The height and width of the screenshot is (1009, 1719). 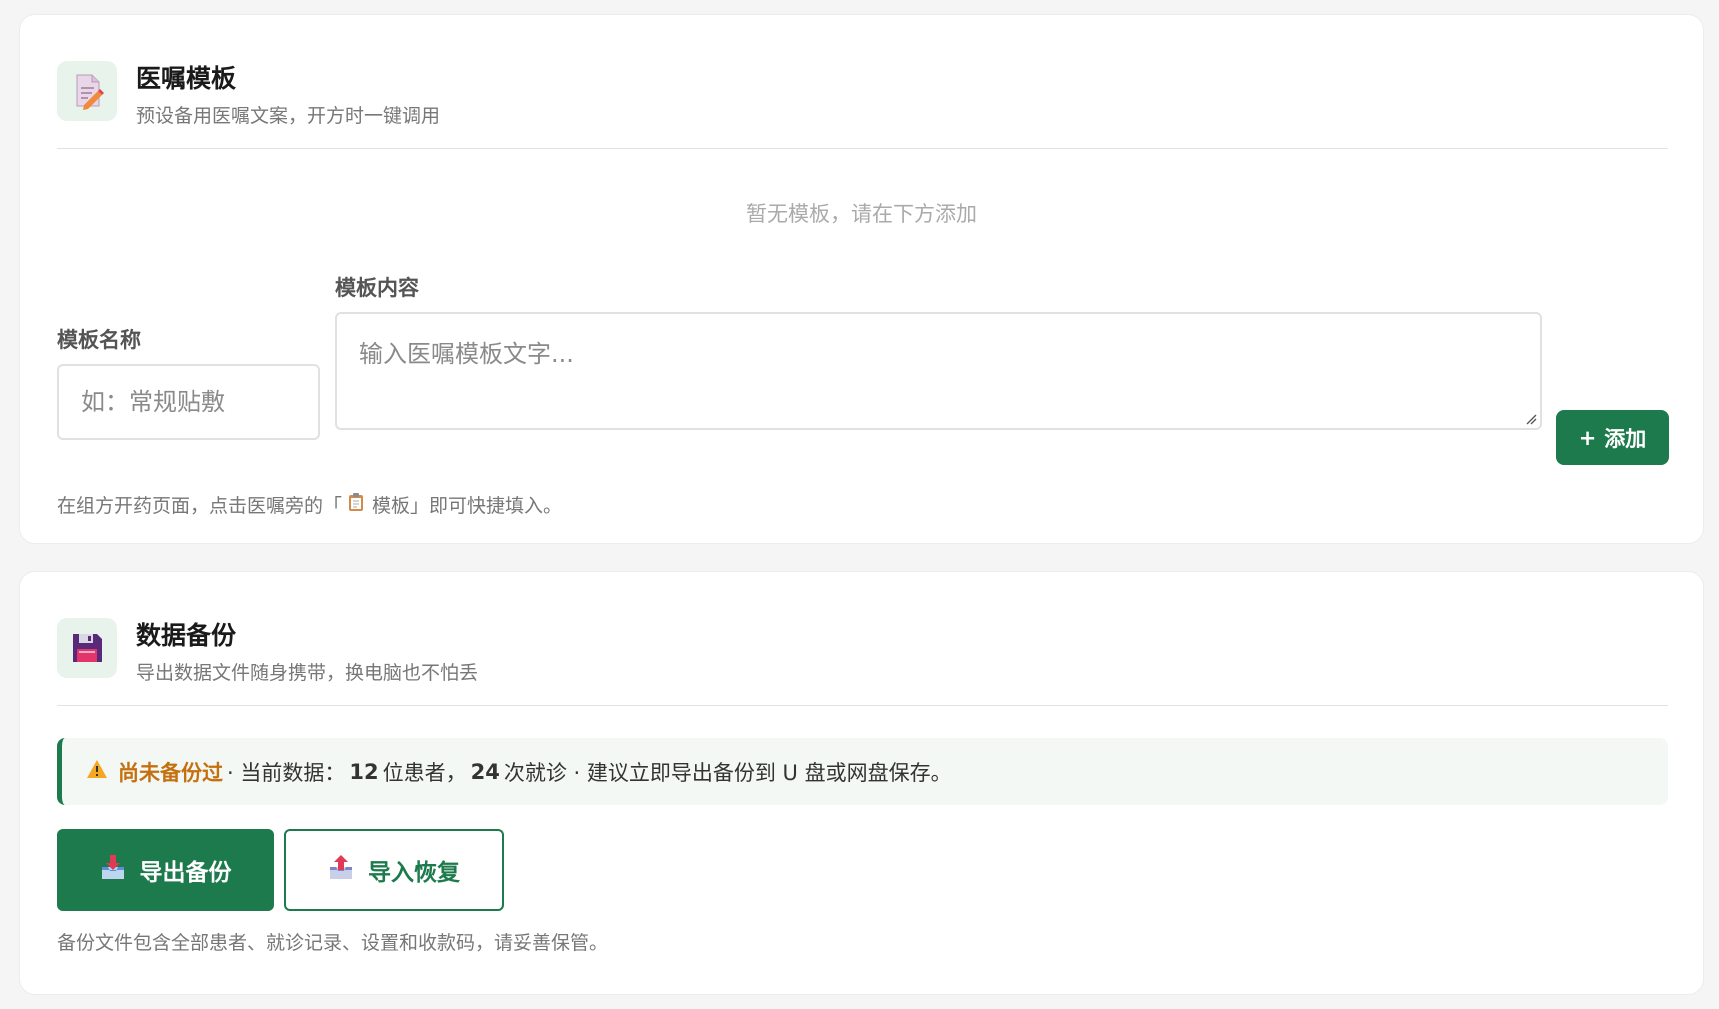 I want to click on alert-text-part3: 次就诊 · 建议立即导出备份到 U 盘或网盘保存。, so click(x=727, y=772).